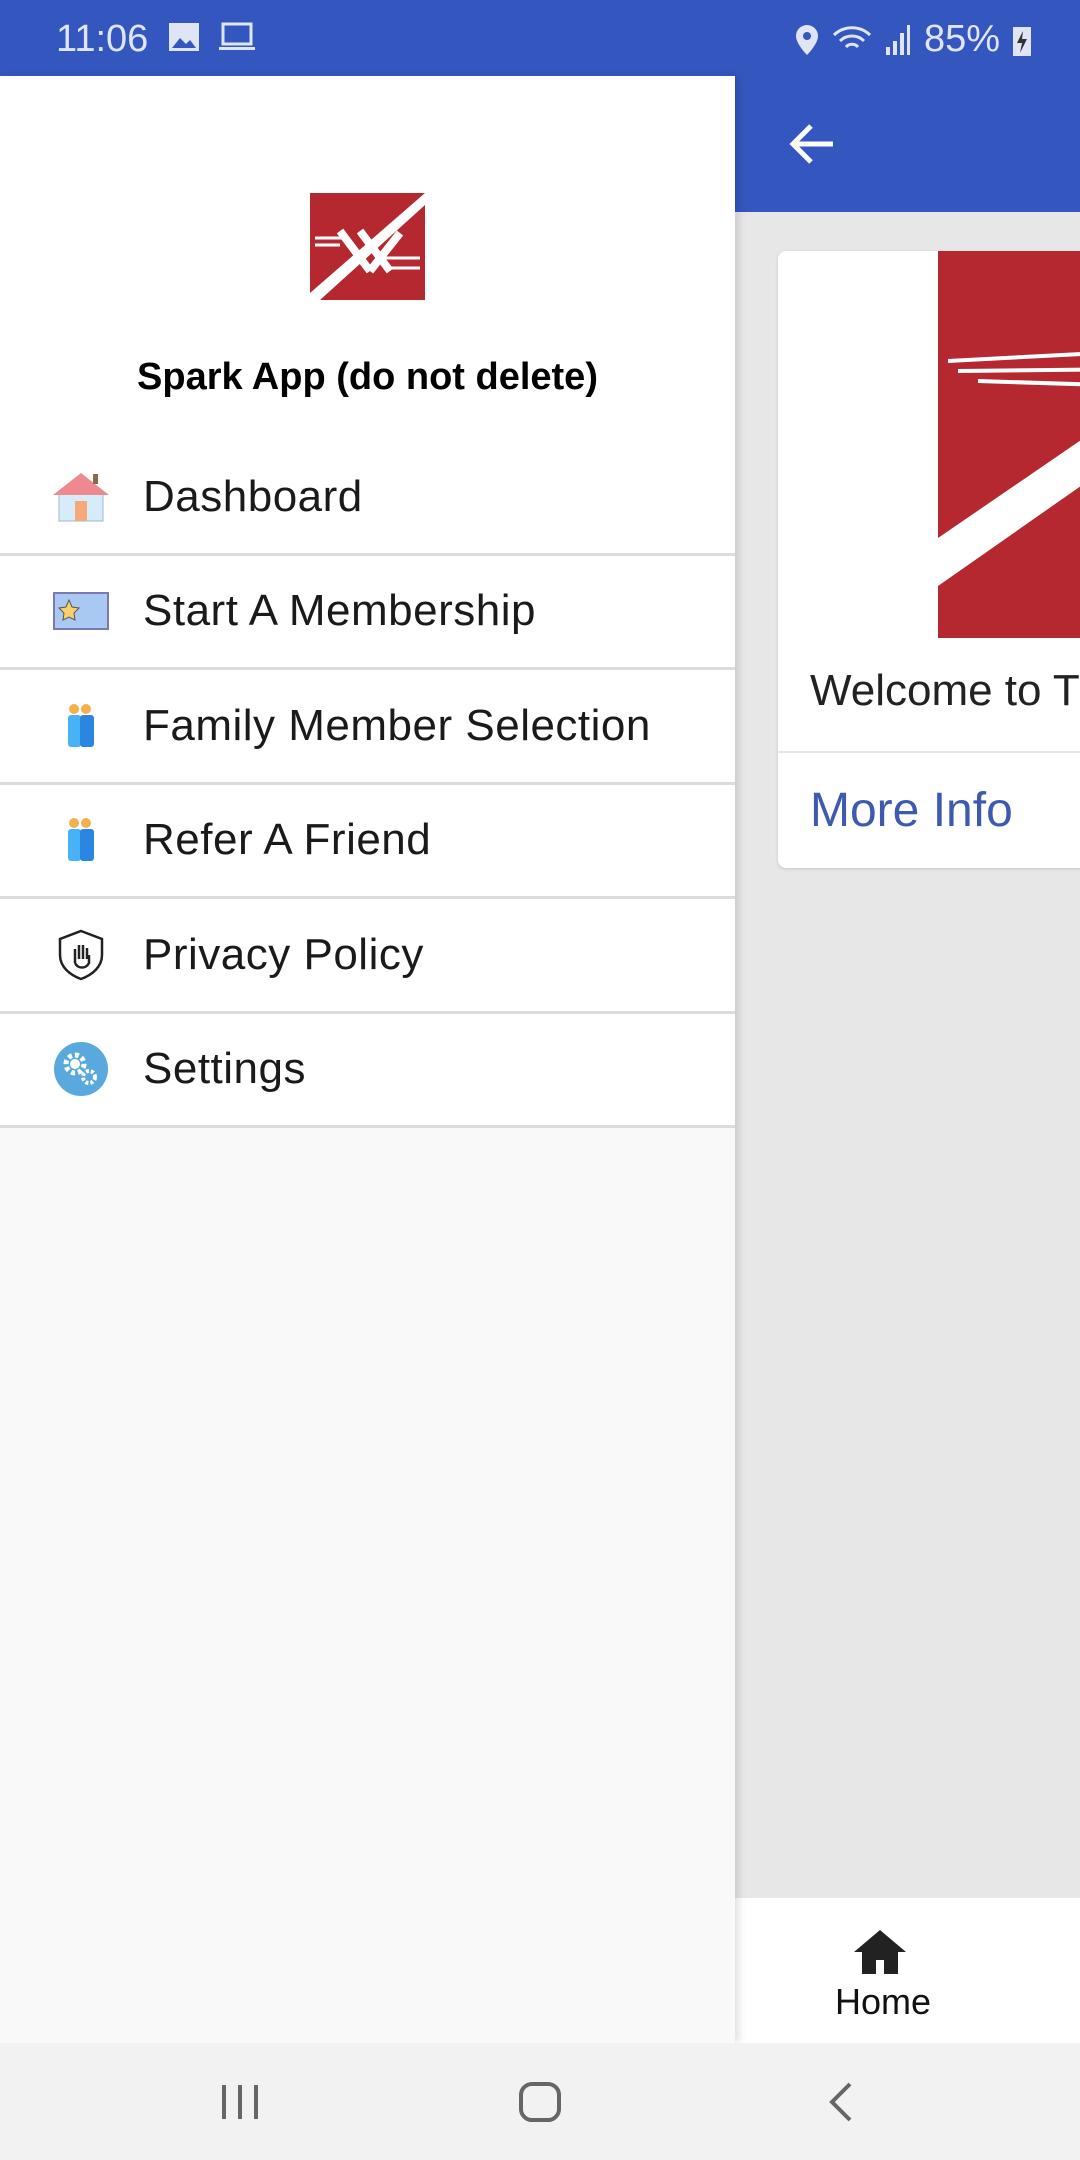 The height and width of the screenshot is (2160, 1080). Describe the element at coordinates (883, 2001) in the screenshot. I see `nav-home-label: Home` at that location.